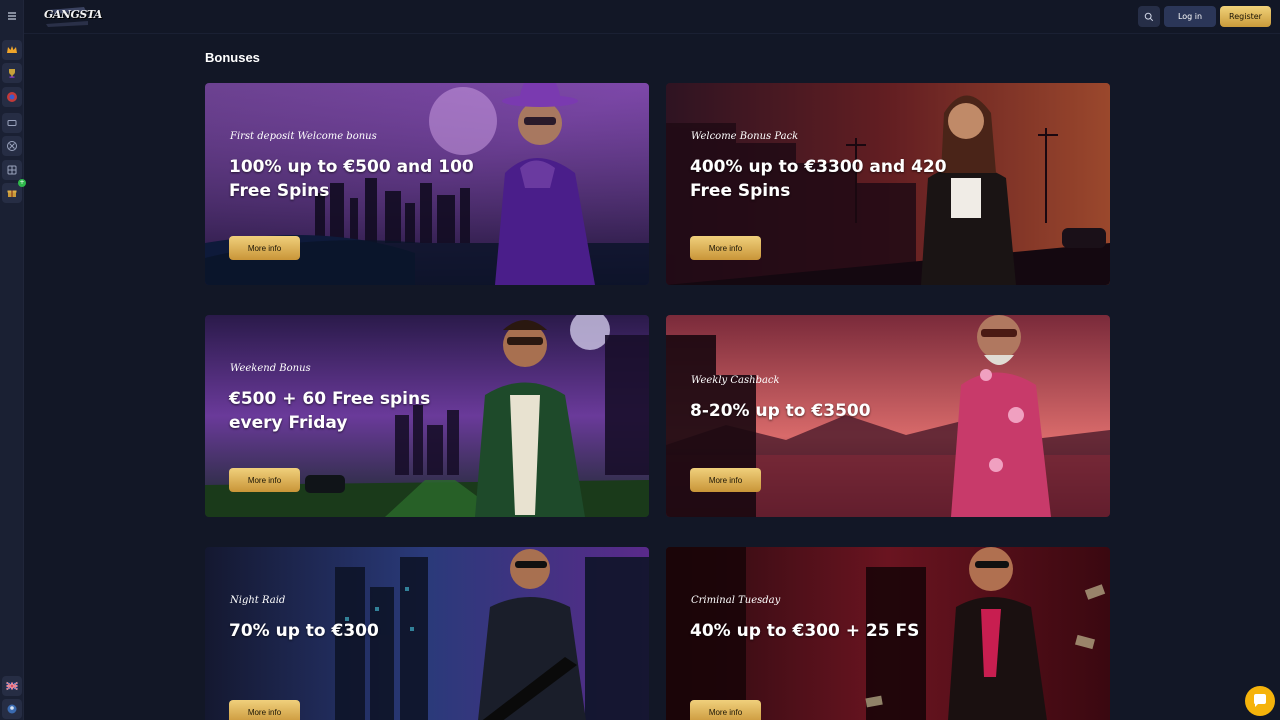 The width and height of the screenshot is (1280, 720). Describe the element at coordinates (805, 631) in the screenshot. I see `bonus-title: 40% up to €300 + 25 FS` at that location.